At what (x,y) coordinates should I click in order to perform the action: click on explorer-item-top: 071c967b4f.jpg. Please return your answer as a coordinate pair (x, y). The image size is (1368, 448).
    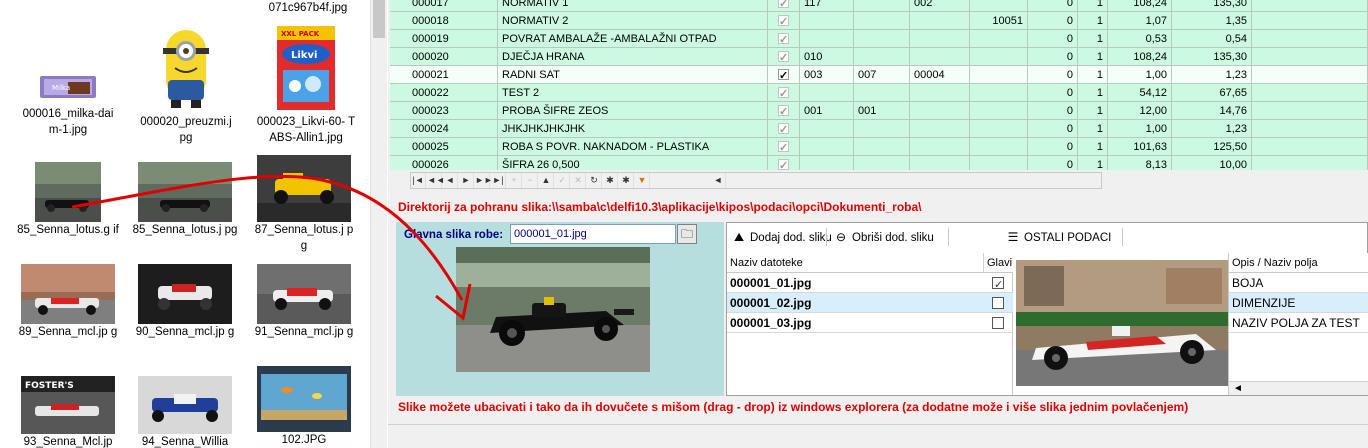
    Looking at the image, I should click on (308, 8).